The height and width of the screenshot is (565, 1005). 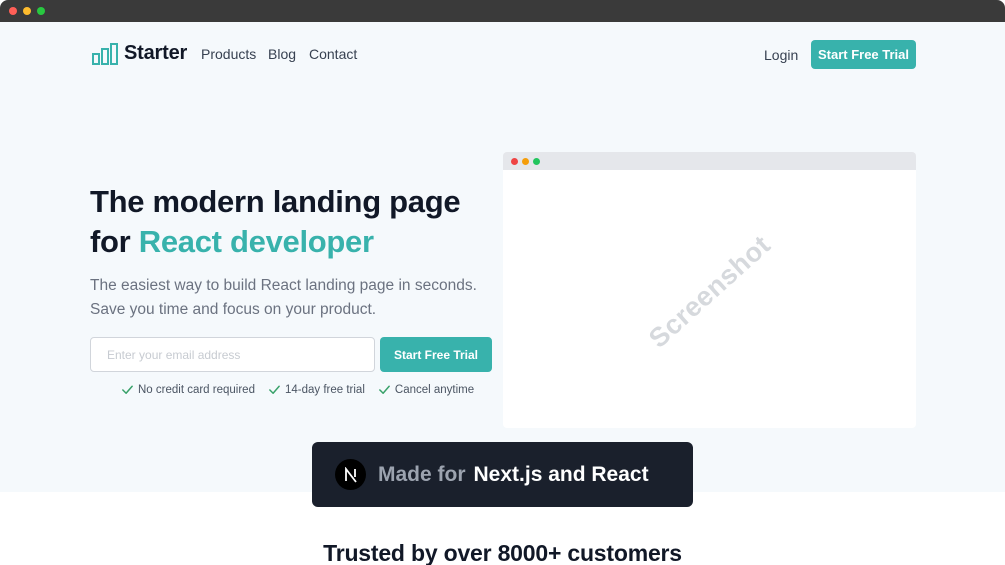 I want to click on mockup-title-bar, so click(x=709, y=161).